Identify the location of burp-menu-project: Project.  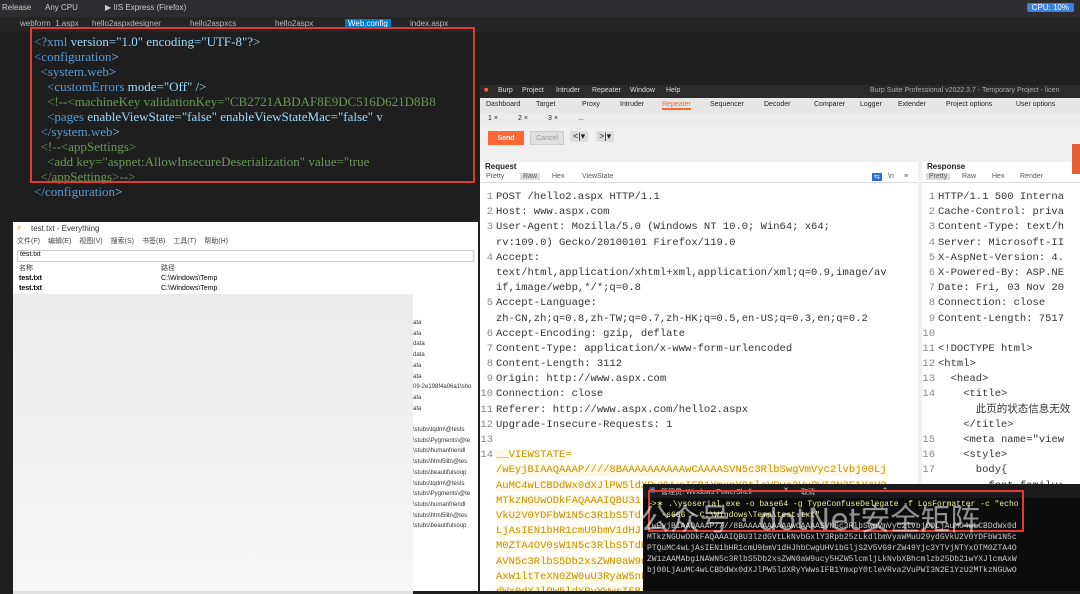
(533, 90).